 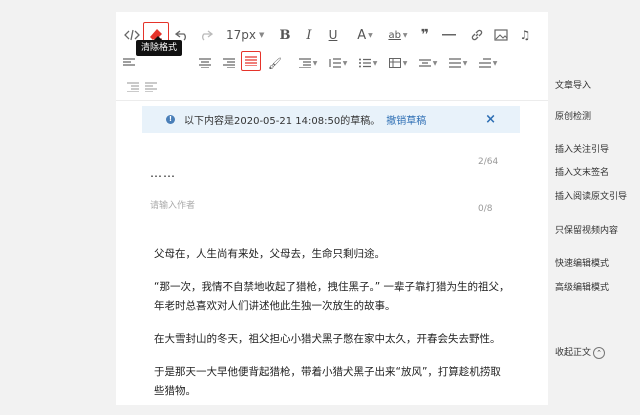 I want to click on close-icon: ×, so click(x=490, y=119).